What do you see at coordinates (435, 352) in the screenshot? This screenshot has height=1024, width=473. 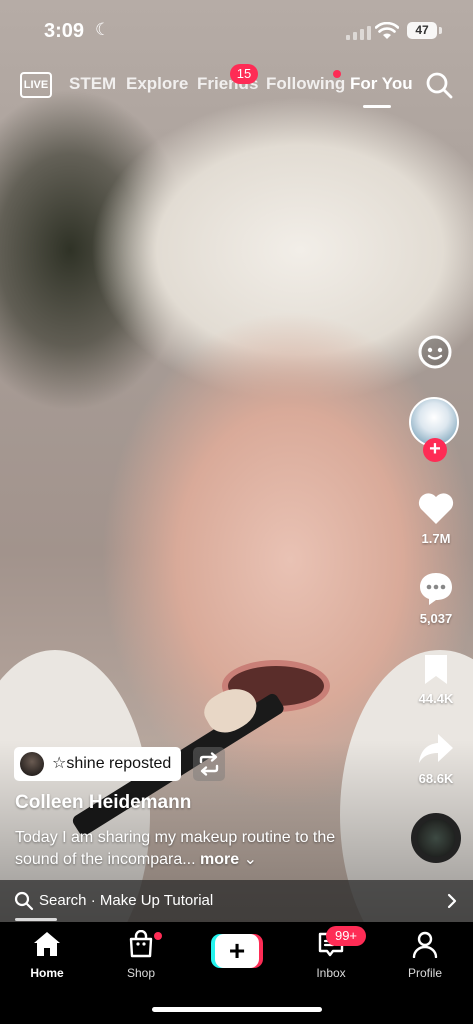 I see `emoji-icon` at bounding box center [435, 352].